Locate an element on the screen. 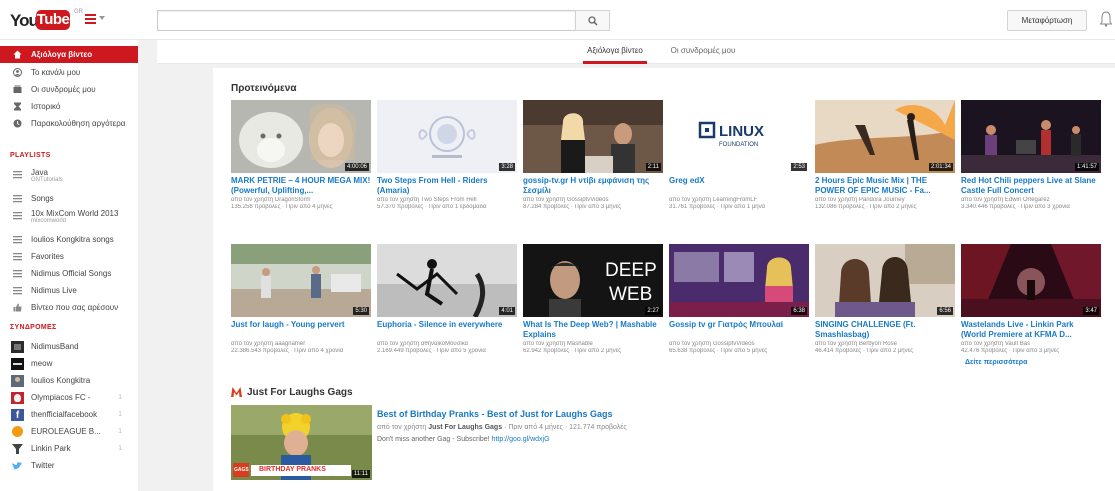 This screenshot has width=1115, height=491. sidebar-playlist-item: Ioulios Kongkitra songs is located at coordinates (69, 239).